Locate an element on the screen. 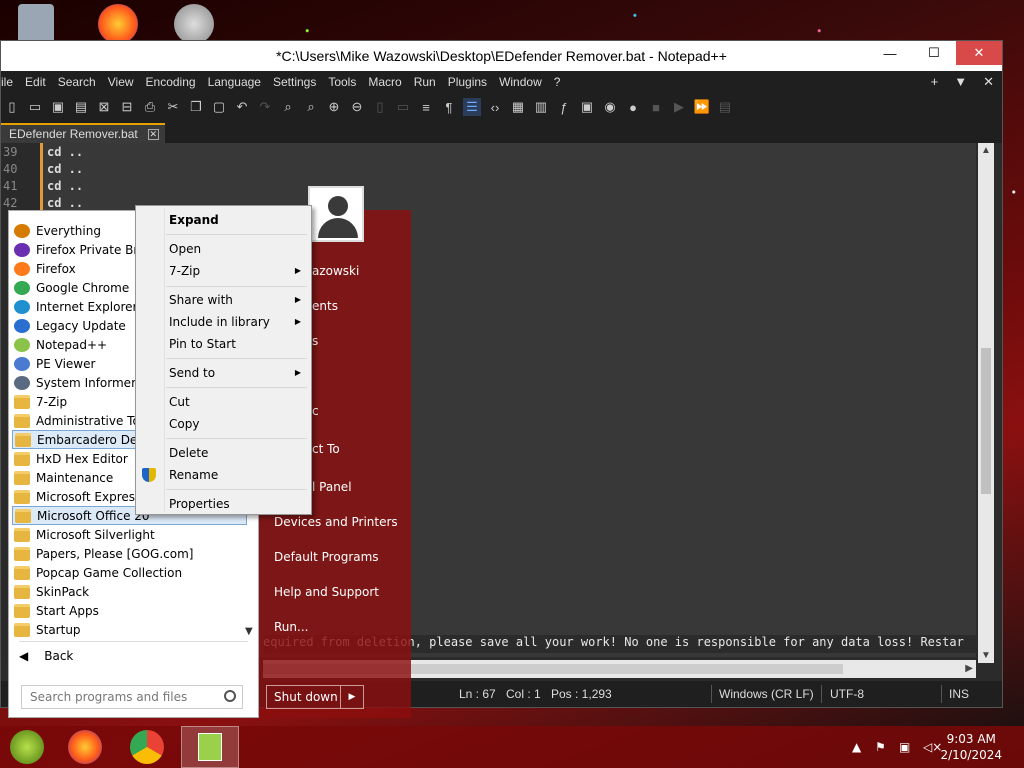 This screenshot has width=1024, height=768. back-button: ◀ Back is located at coordinates (46, 656).